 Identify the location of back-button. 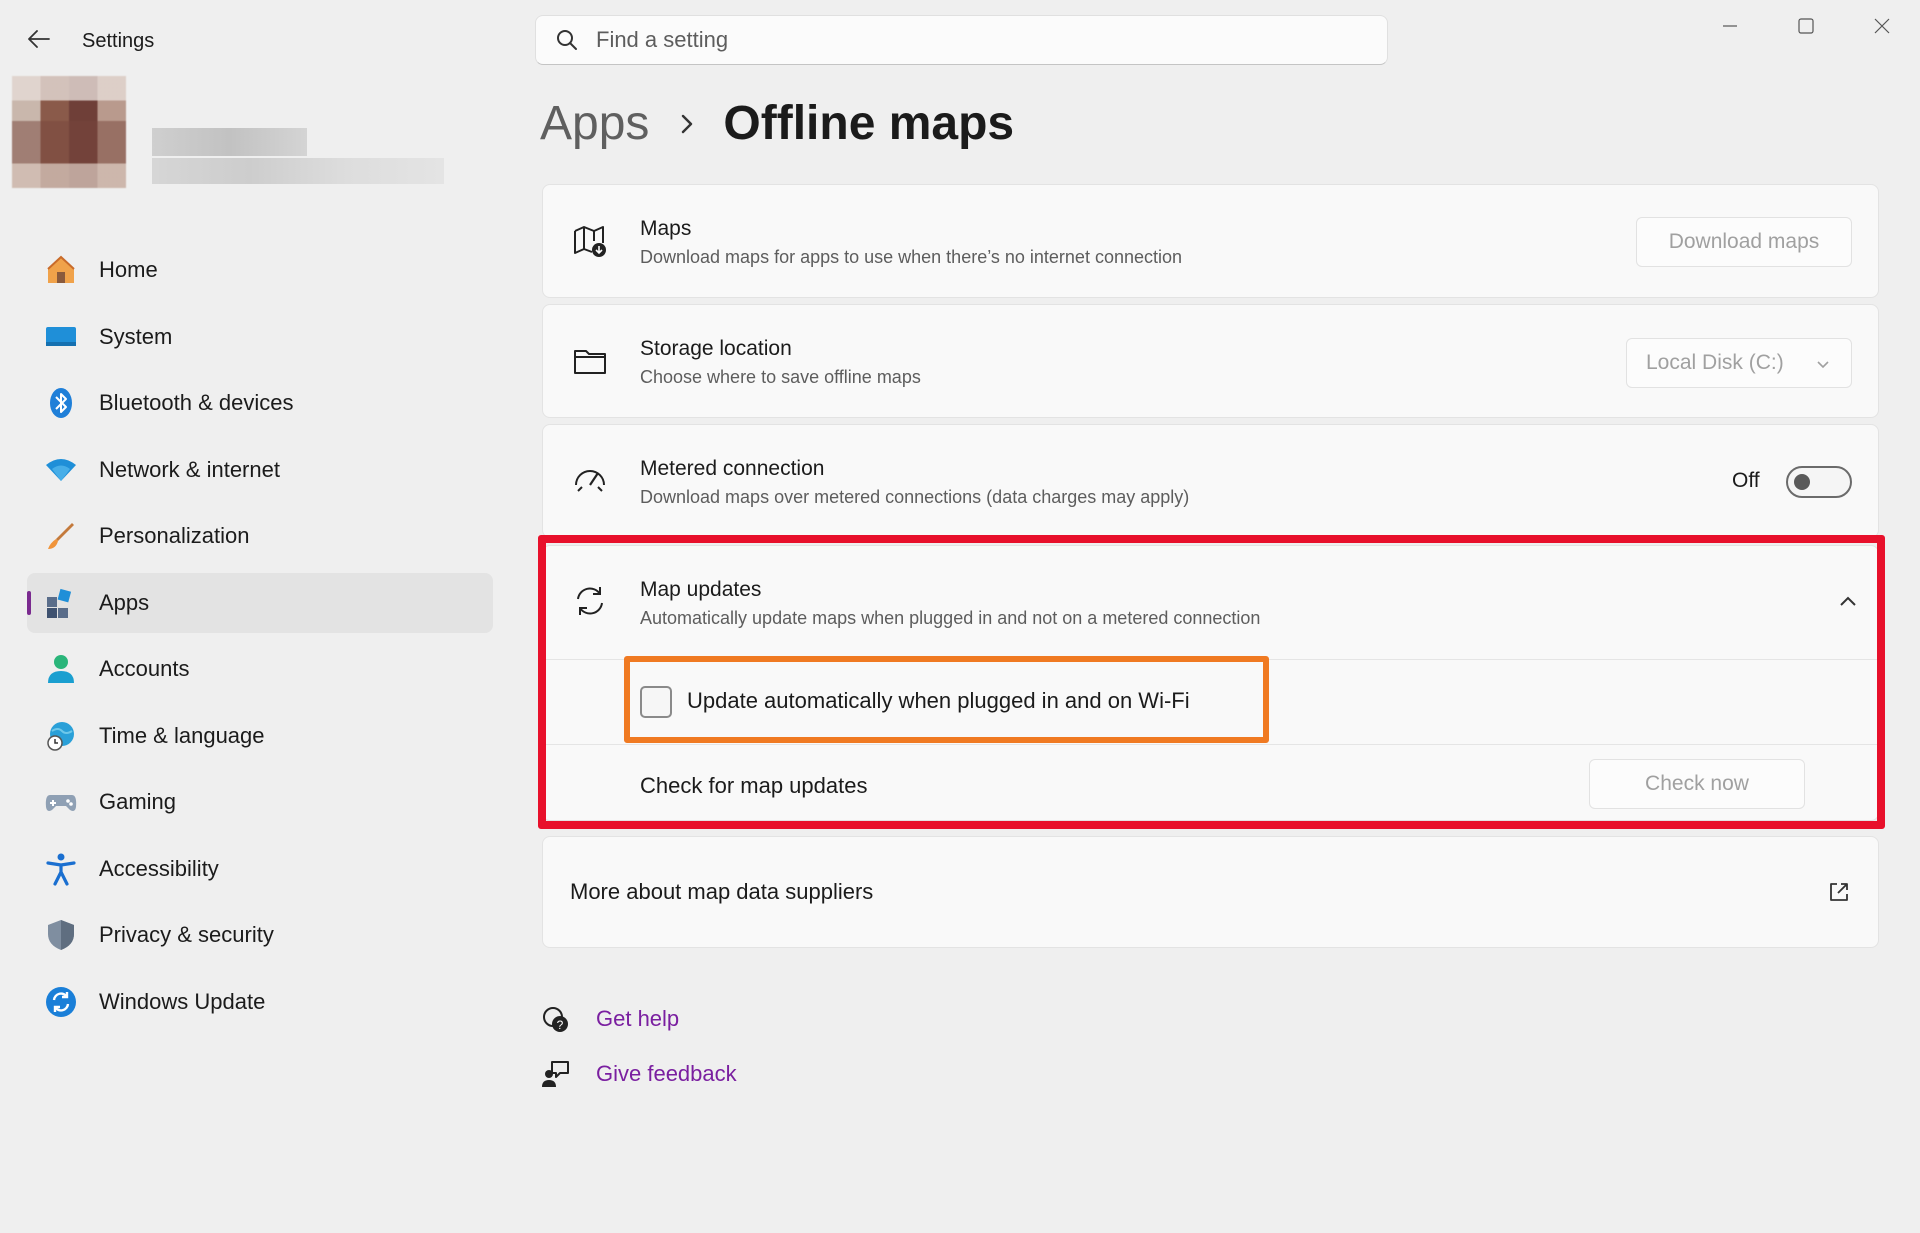
(39, 39).